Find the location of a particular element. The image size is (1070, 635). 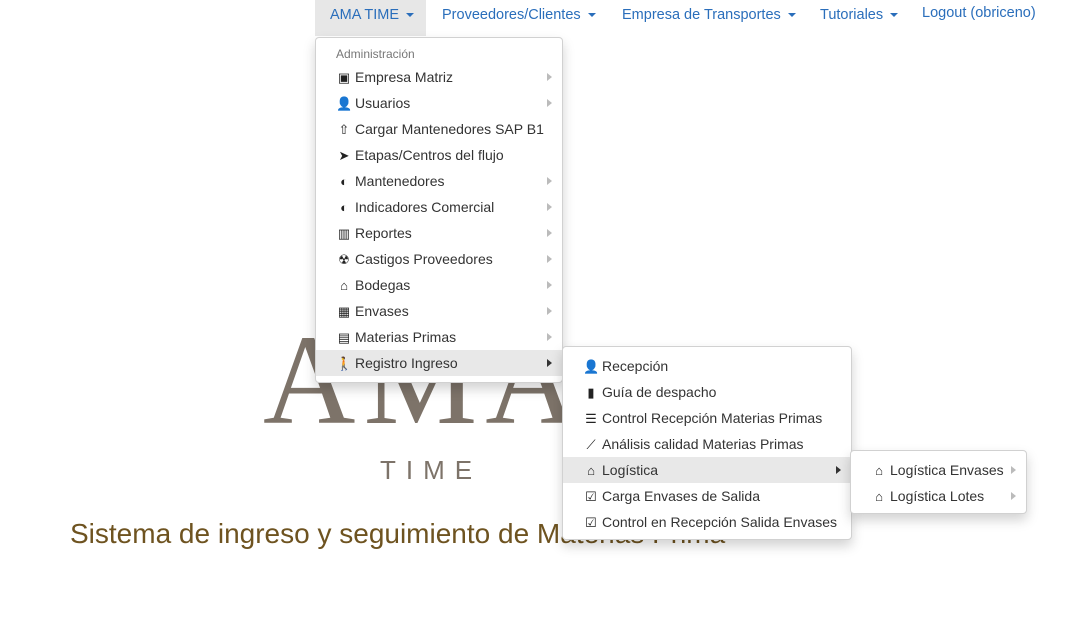

menu-item-label: Logística Lotes is located at coordinates (937, 496).